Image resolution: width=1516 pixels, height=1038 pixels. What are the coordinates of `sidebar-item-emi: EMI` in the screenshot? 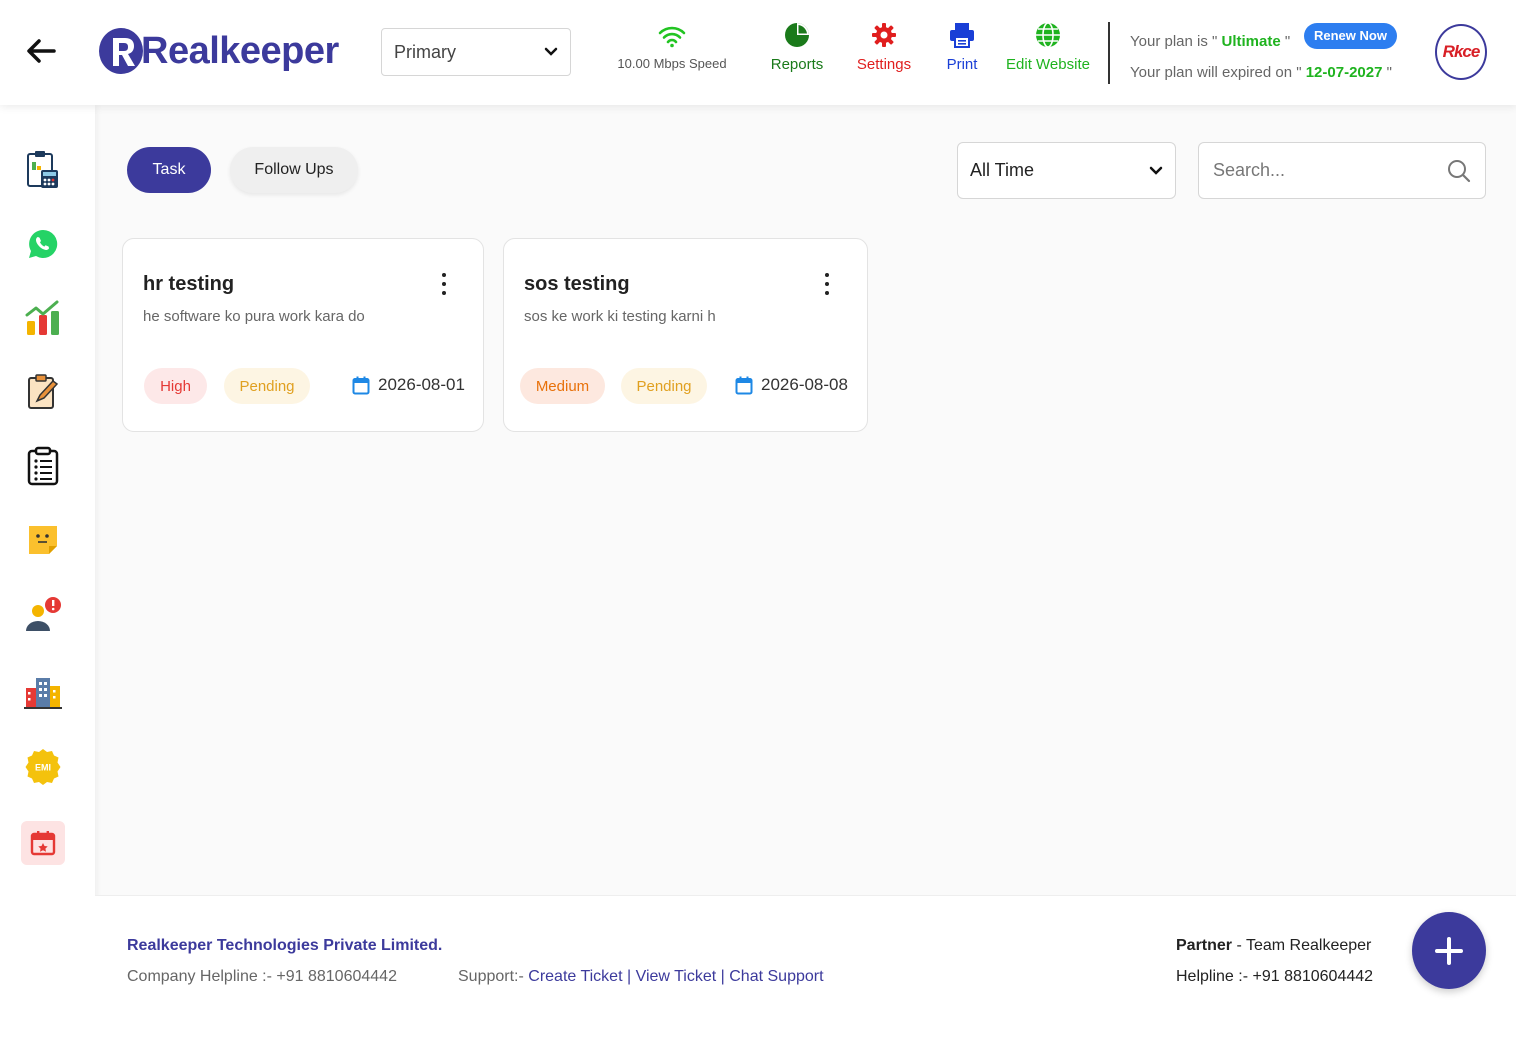 It's located at (43, 767).